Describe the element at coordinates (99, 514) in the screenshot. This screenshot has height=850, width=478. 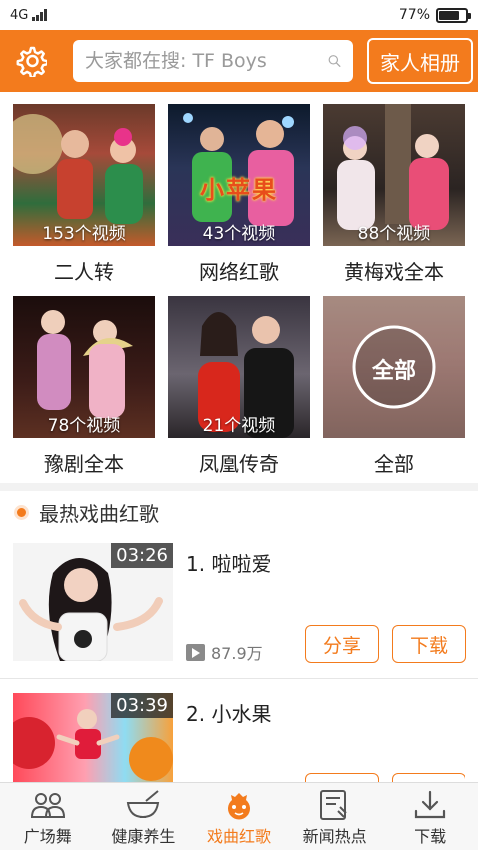
I see `section-title: 最热戏曲红歌` at that location.